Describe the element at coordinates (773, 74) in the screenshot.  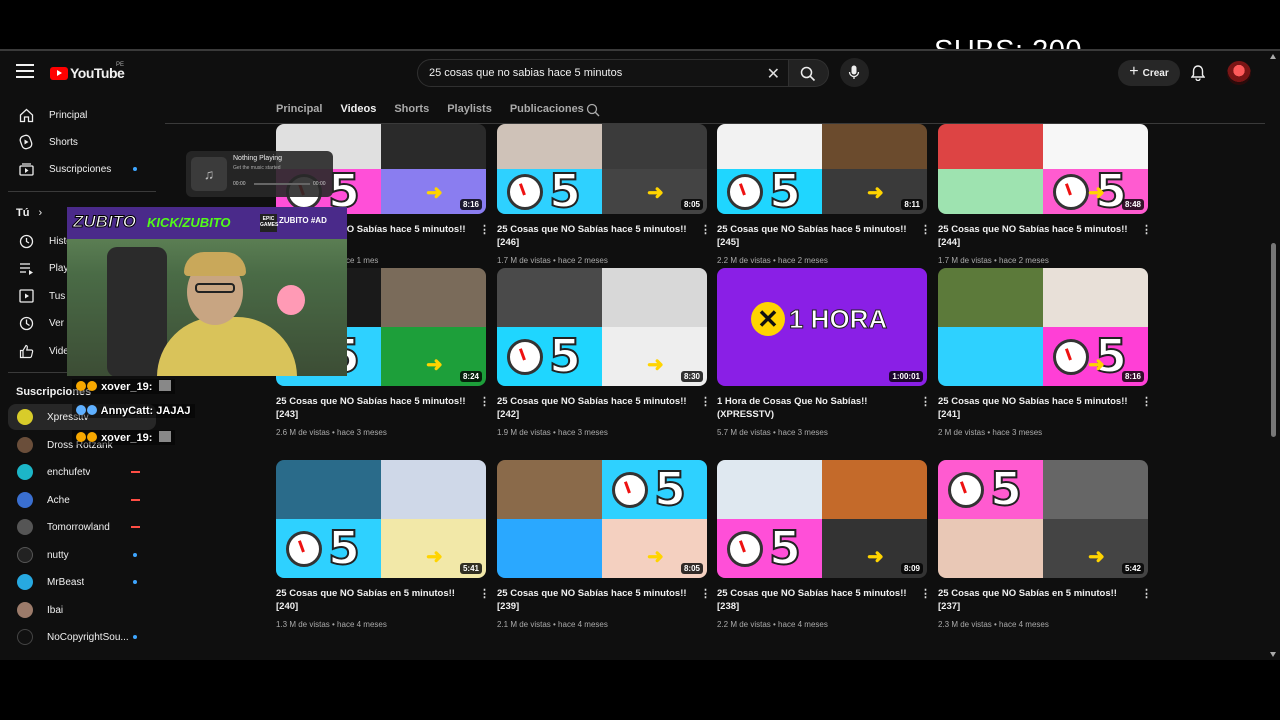
I see `clear-search-icon: ✕` at that location.